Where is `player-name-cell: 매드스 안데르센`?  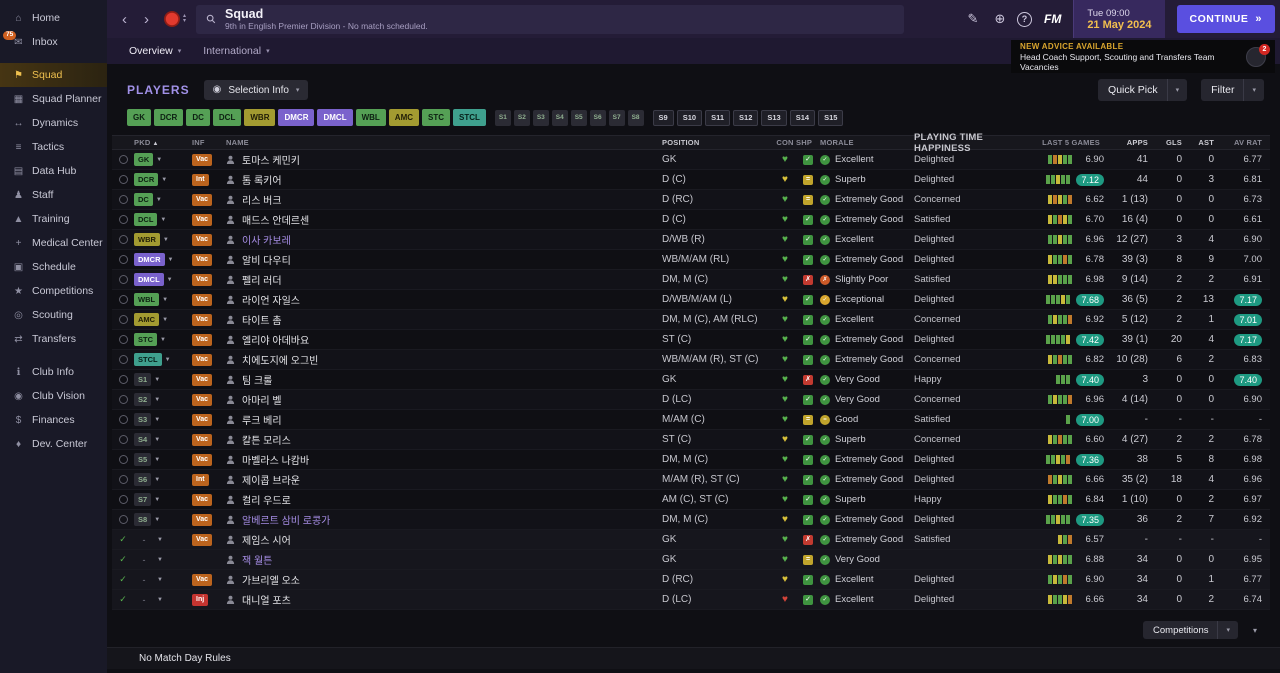
player-name-cell: 매드스 안데르센 is located at coordinates (444, 219).